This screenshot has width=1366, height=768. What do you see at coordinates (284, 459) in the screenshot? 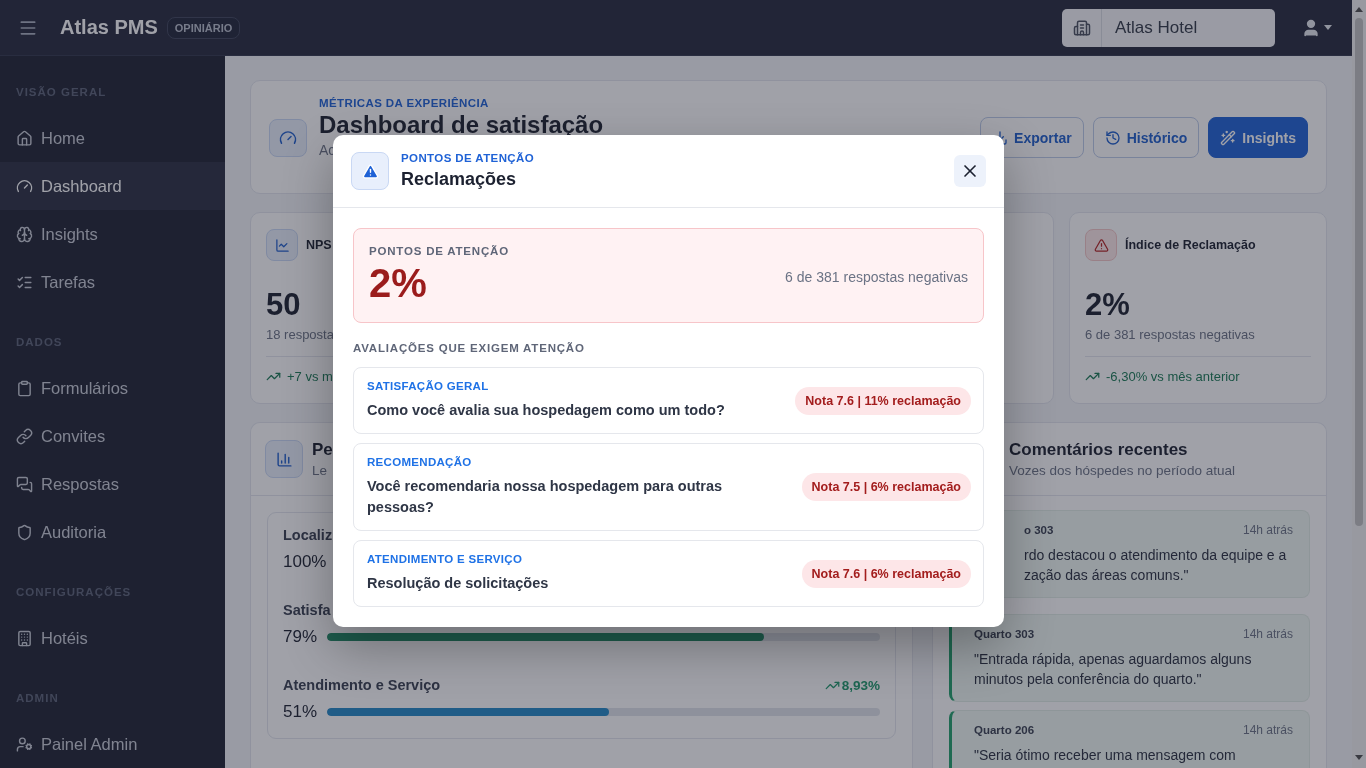
I see `bar-chart-icon` at bounding box center [284, 459].